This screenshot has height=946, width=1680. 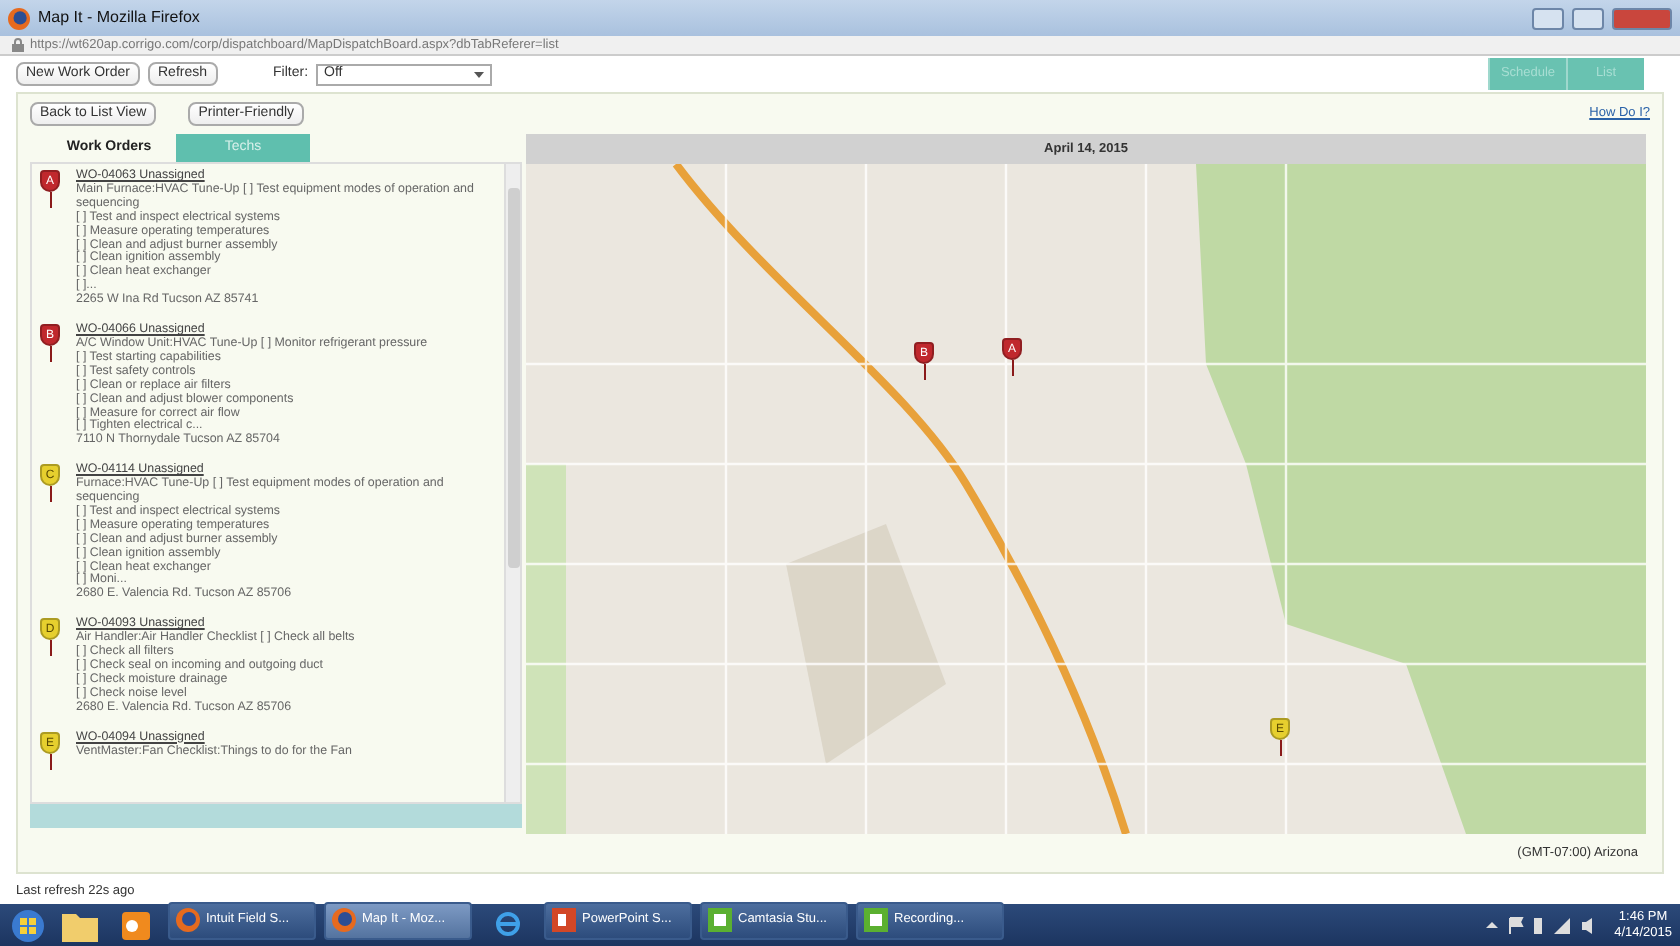 What do you see at coordinates (19, 18) in the screenshot?
I see `firefox-icon` at bounding box center [19, 18].